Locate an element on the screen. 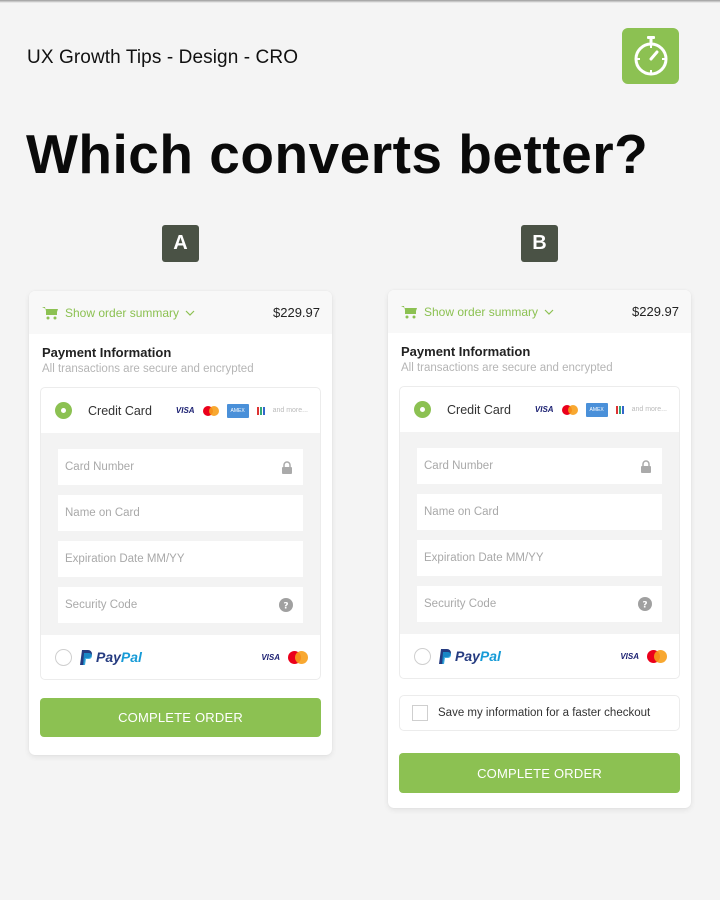  save-info-checkbox is located at coordinates (420, 713).